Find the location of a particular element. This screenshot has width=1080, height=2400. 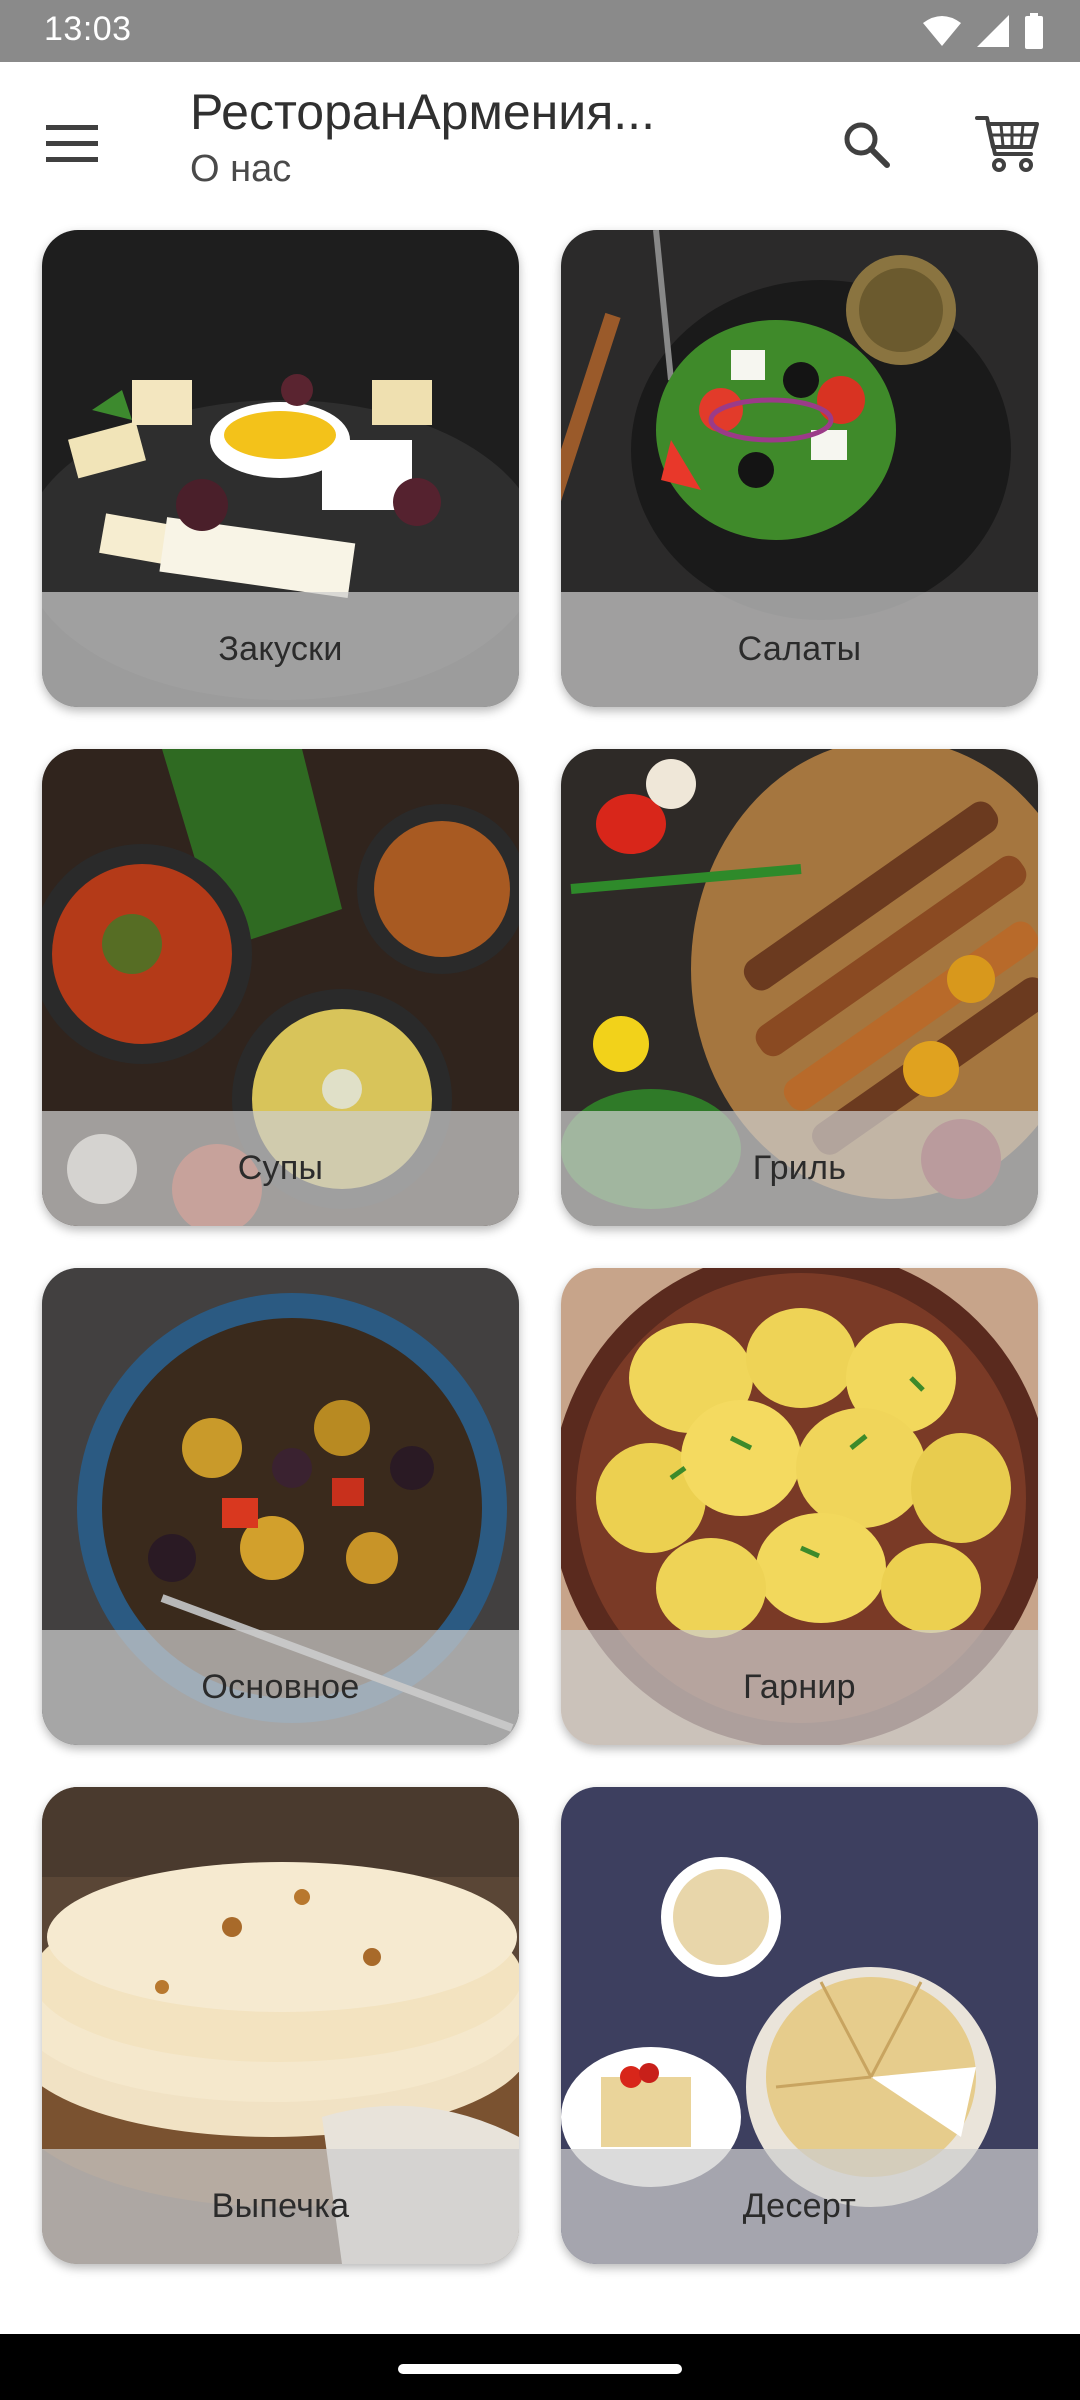

category-card-gril: Гриль is located at coordinates (799, 987).